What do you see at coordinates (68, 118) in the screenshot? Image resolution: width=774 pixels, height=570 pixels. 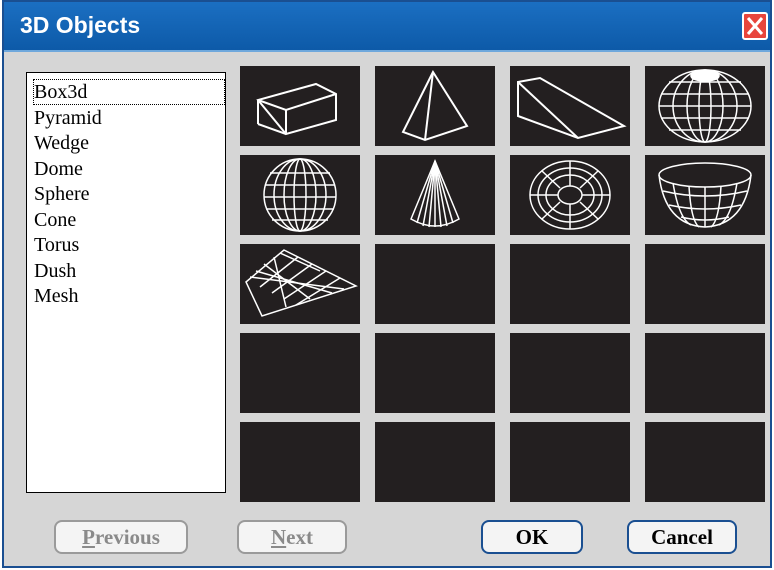 I see `list-item-pyramid: Pyramid` at bounding box center [68, 118].